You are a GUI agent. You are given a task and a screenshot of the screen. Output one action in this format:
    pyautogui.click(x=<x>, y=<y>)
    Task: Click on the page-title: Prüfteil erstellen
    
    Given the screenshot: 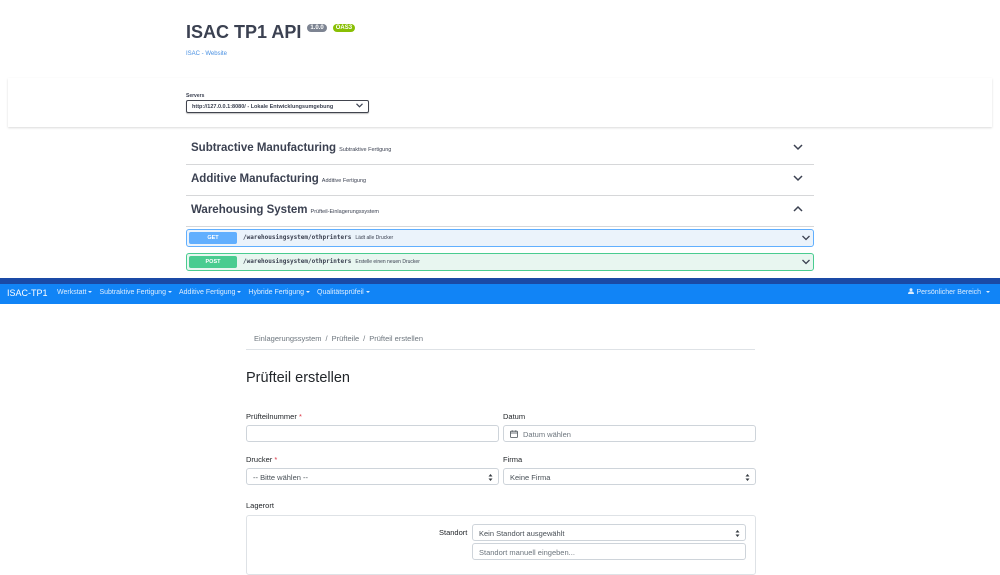 What is the action you would take?
    pyautogui.click(x=298, y=378)
    